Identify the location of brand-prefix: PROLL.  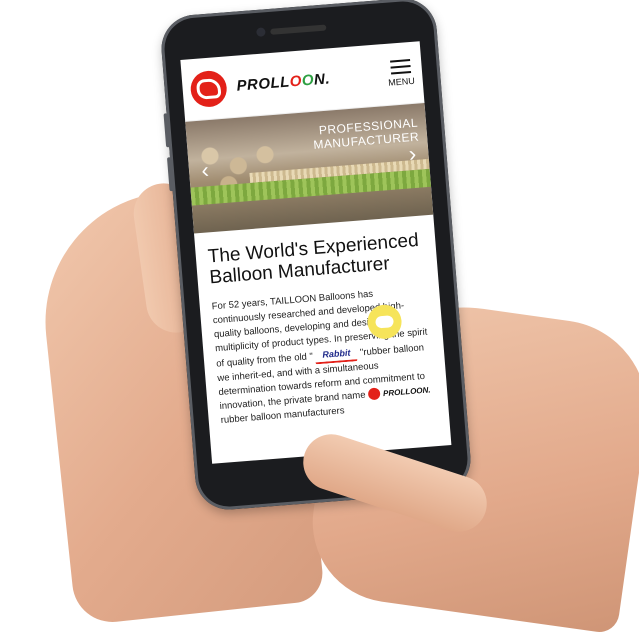
(263, 84).